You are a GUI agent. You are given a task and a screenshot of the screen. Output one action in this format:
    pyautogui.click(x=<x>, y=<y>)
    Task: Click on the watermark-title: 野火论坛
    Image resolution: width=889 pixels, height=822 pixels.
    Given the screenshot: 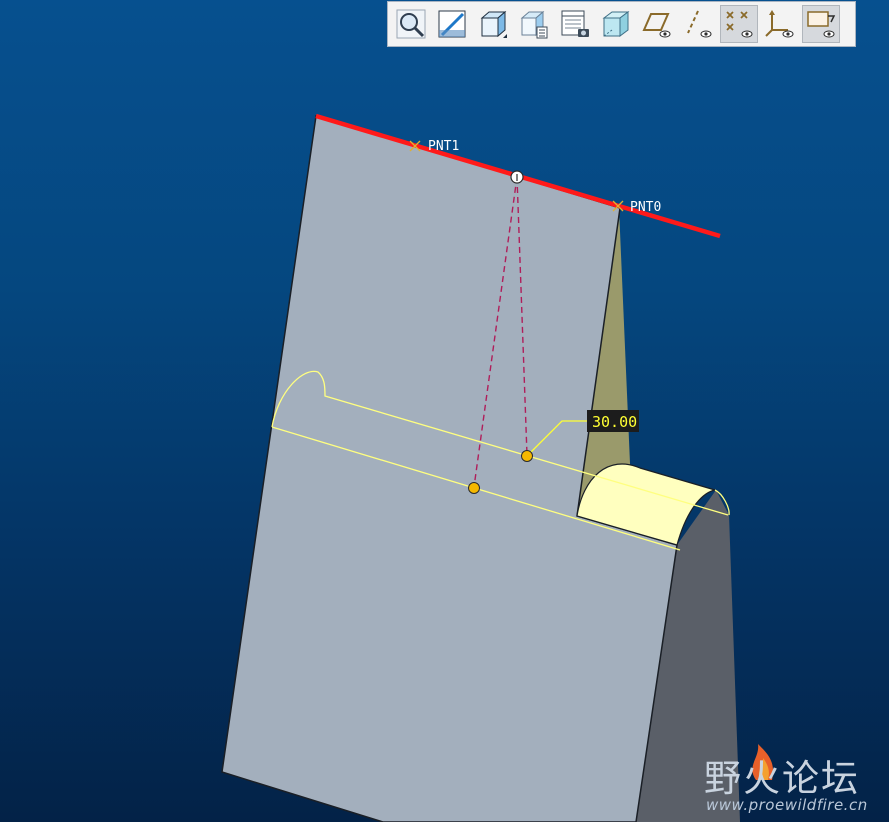 What is the action you would take?
    pyautogui.click(x=782, y=778)
    